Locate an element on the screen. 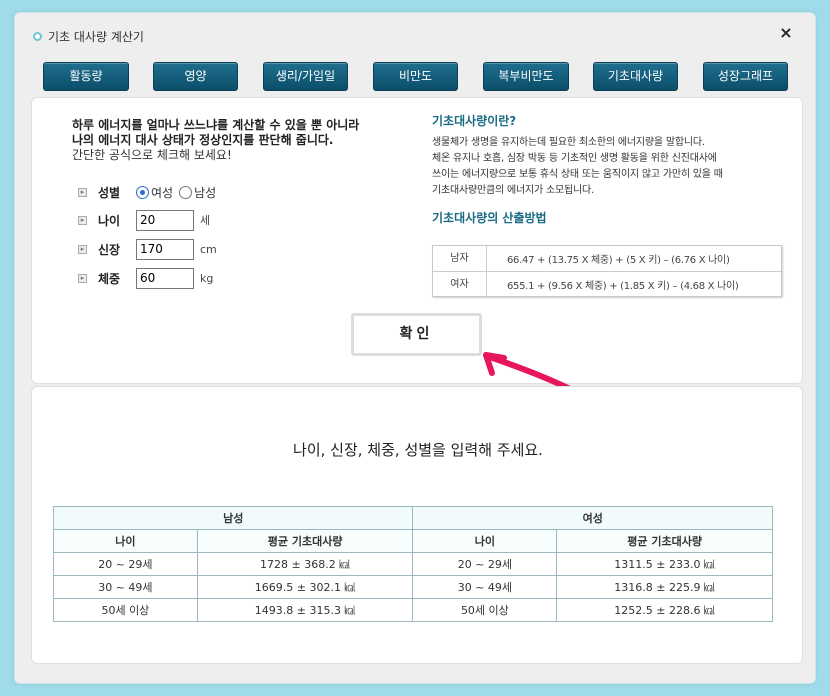 The width and height of the screenshot is (830, 696). intro-line-1: 하루 에너지를 얼마나 쓰느냐를 계산할 수 있을 뿐 아니라 is located at coordinates (216, 125).